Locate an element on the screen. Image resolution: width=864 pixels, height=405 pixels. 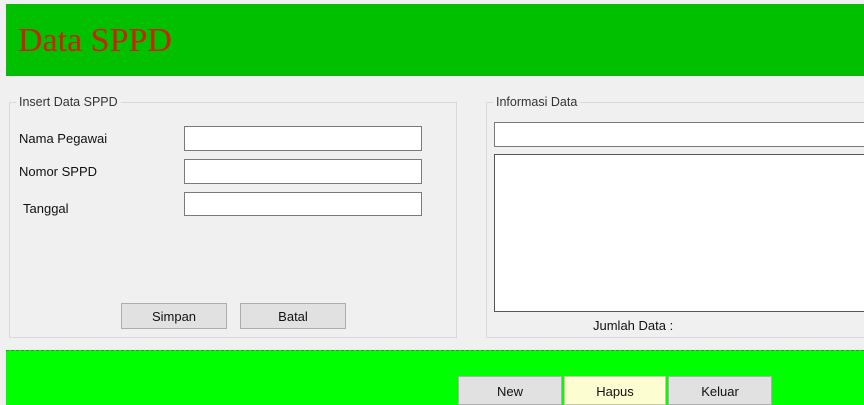
tanggal-label: Tanggal is located at coordinates (46, 208).